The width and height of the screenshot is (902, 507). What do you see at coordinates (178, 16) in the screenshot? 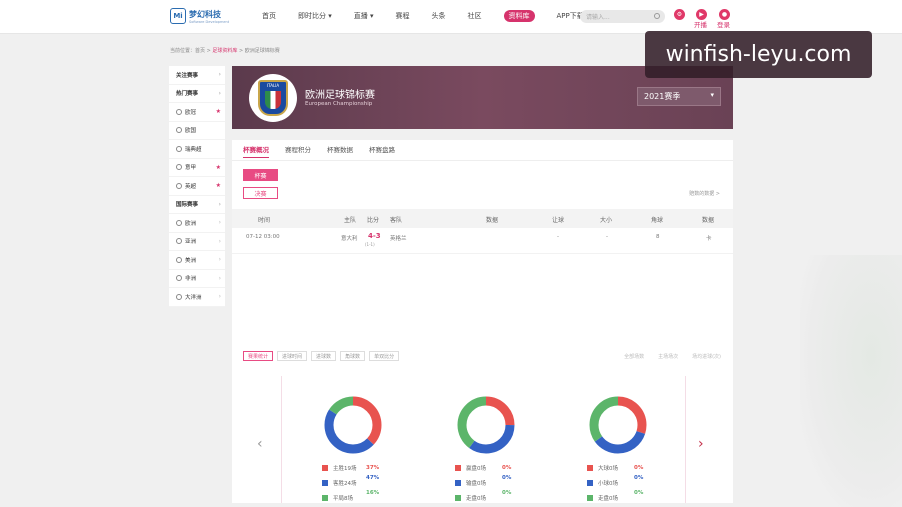
I see `logo-mark: Mi` at bounding box center [178, 16].